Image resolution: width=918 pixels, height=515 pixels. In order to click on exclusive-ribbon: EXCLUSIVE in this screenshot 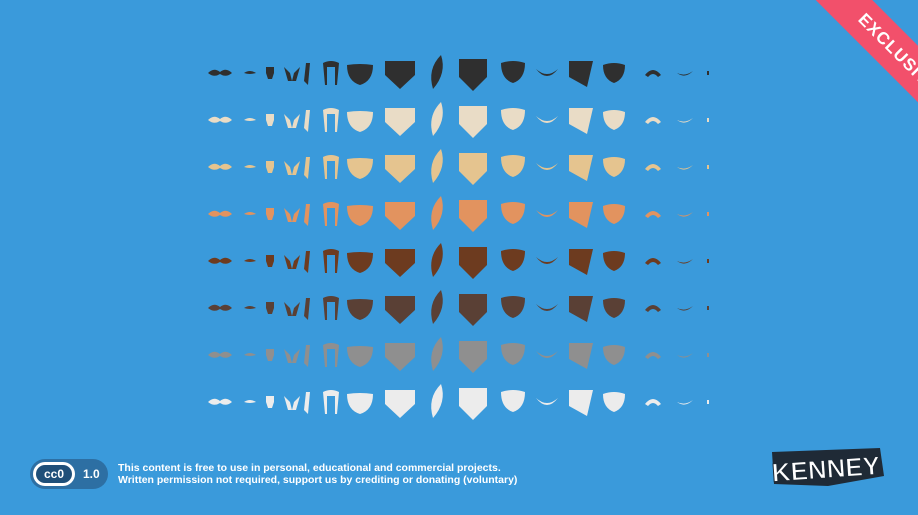, I will do `click(848, 70)`.